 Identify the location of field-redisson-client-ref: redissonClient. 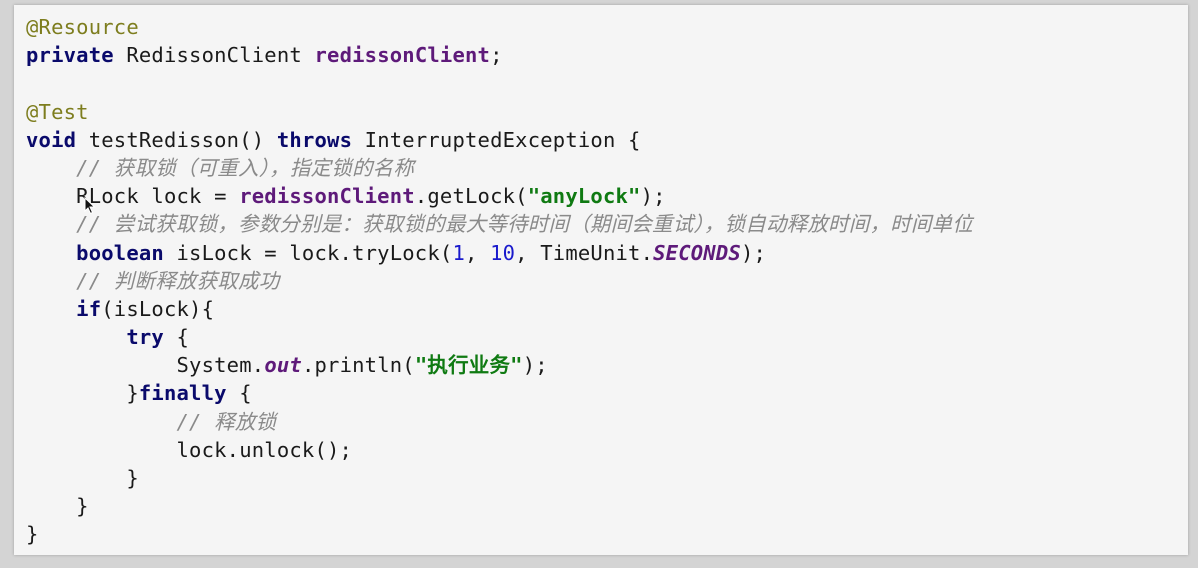
(327, 196).